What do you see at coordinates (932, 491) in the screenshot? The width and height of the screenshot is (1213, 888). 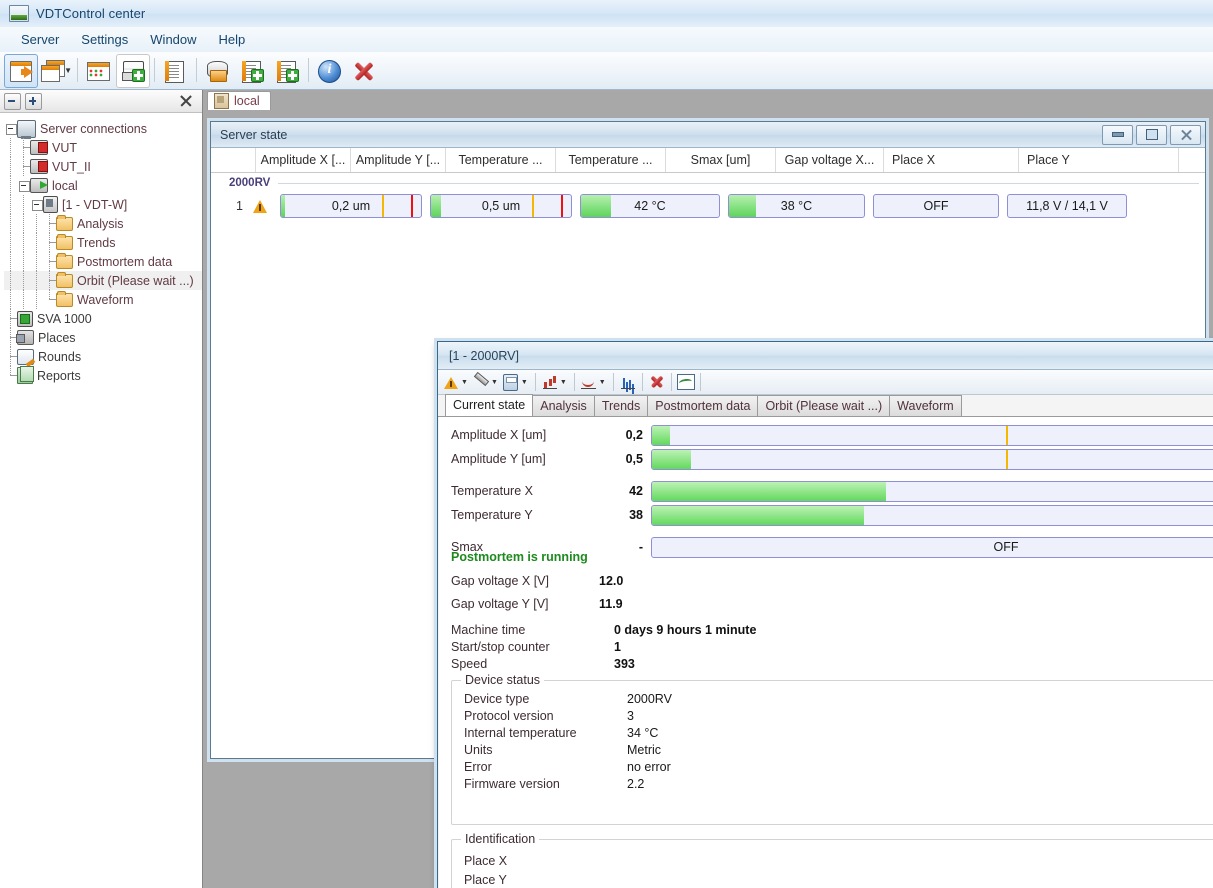 I see `measurement-bar-temperature-x` at bounding box center [932, 491].